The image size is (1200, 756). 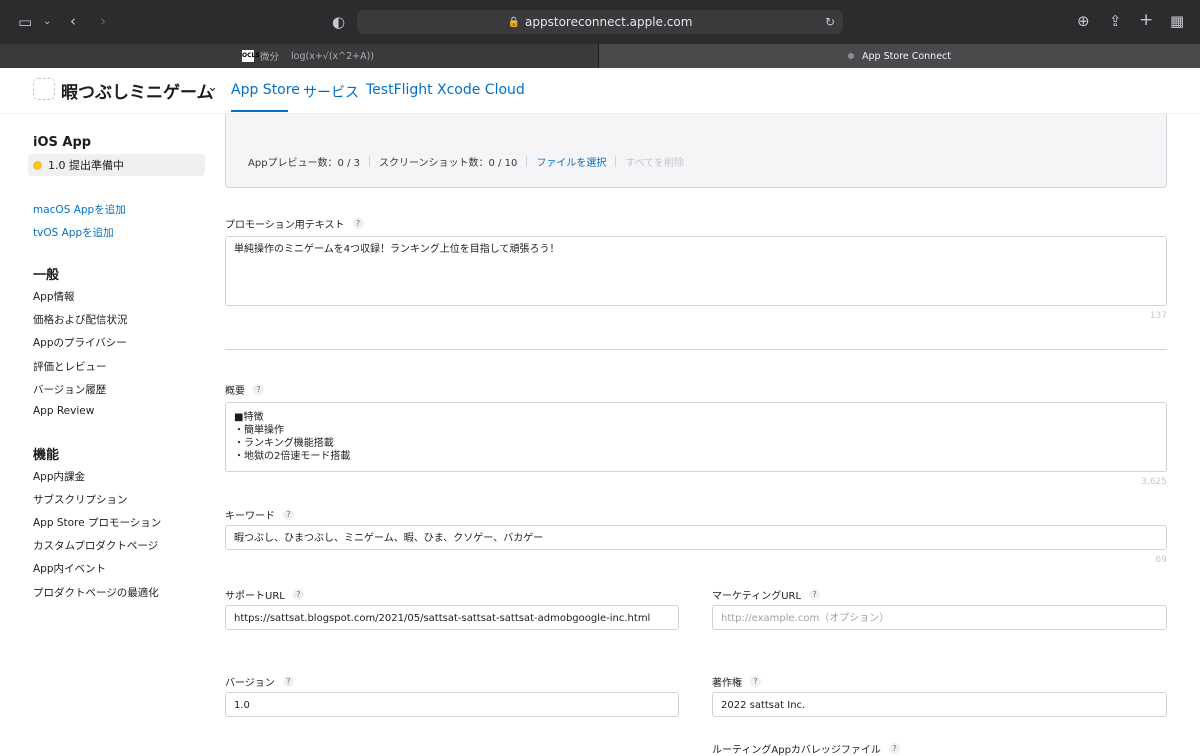 I want to click on sidebar-item-ratings: 評価とレビュー, so click(x=70, y=366).